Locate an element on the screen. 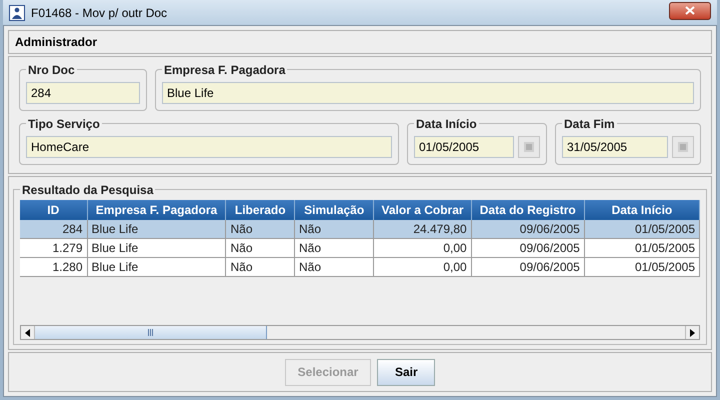 The width and height of the screenshot is (720, 400). text-field: HomeCare is located at coordinates (209, 147).